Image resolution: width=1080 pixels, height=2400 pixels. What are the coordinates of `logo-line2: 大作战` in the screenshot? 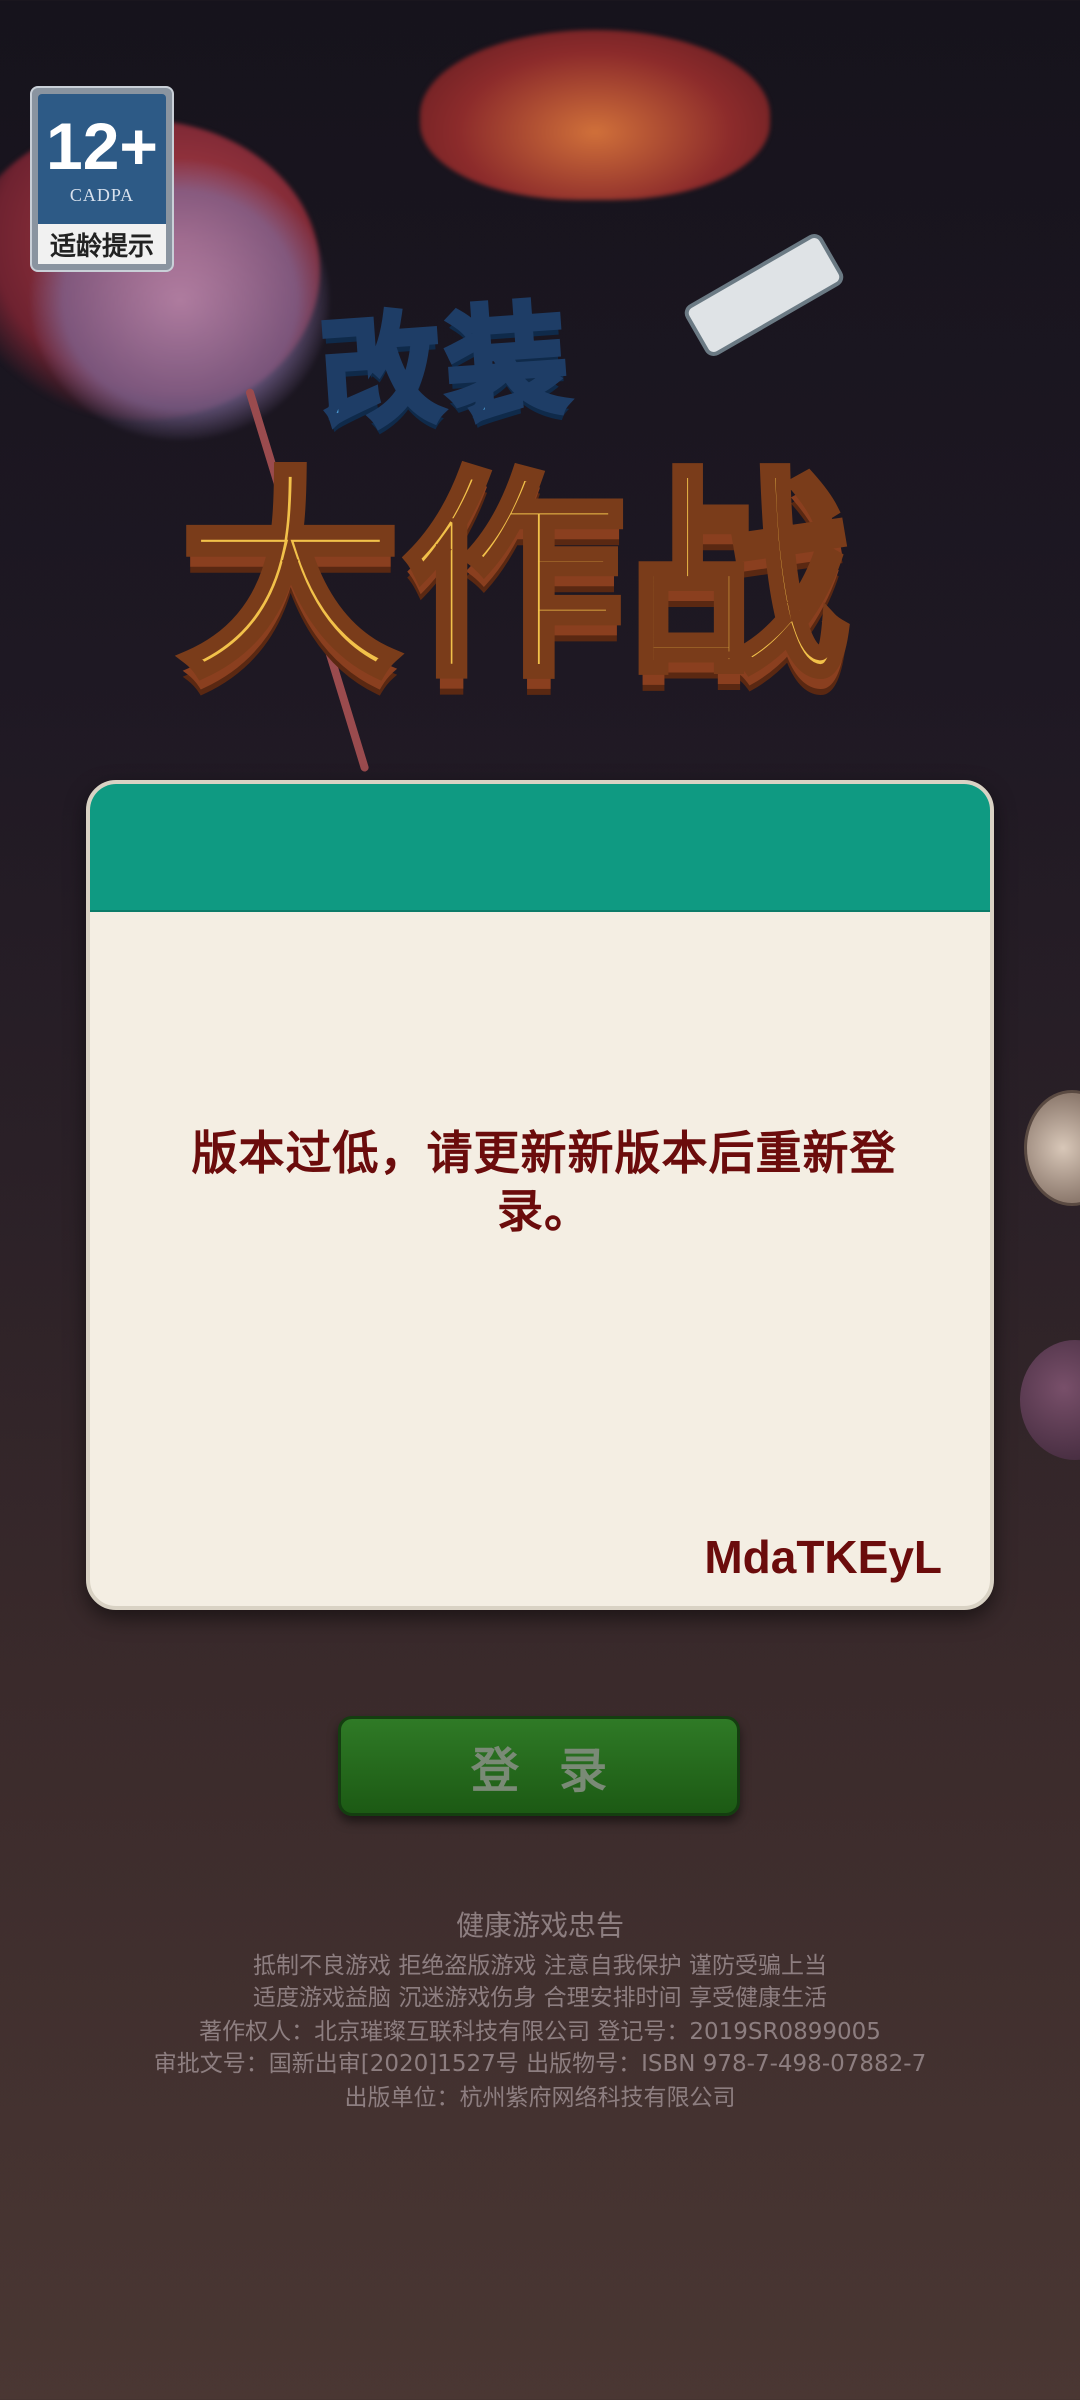 It's located at (514, 578).